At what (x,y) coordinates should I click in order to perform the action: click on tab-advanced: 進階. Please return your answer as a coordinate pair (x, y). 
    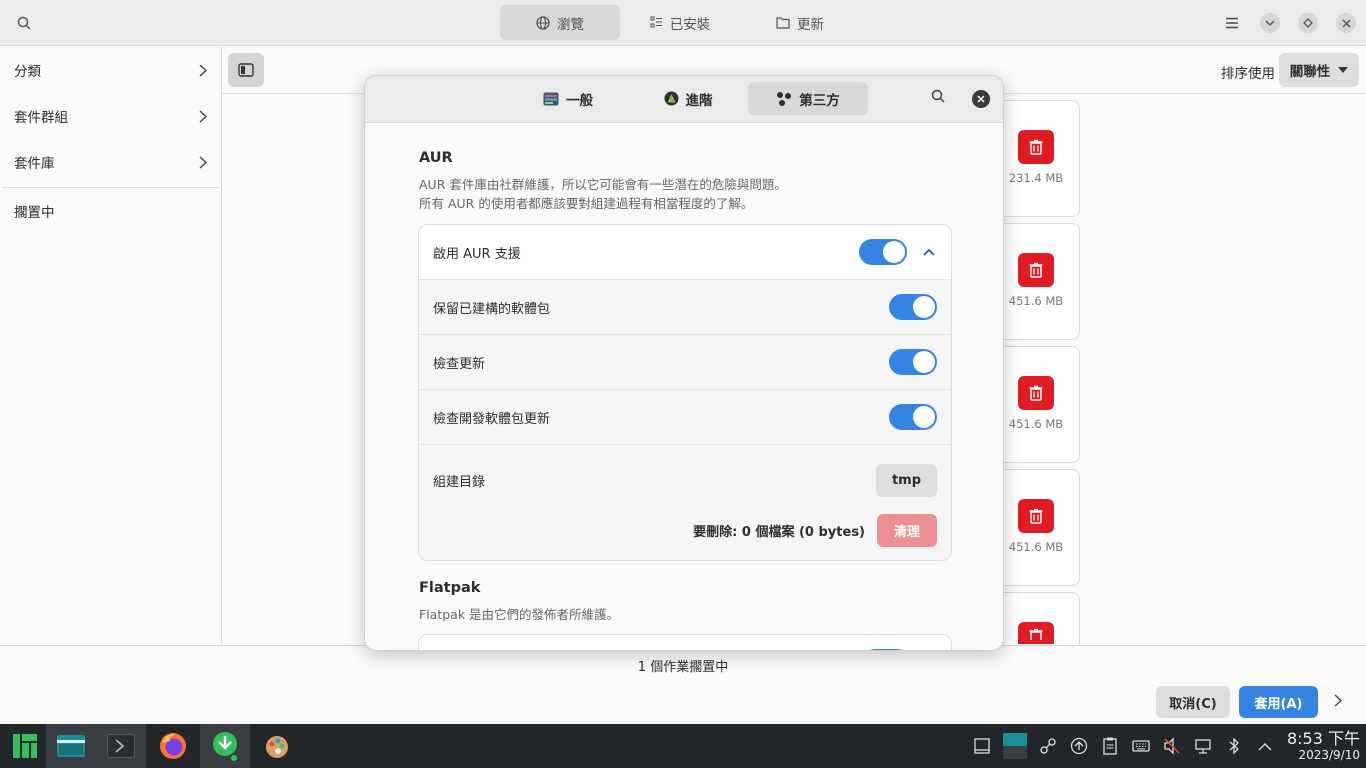
    Looking at the image, I should click on (688, 98).